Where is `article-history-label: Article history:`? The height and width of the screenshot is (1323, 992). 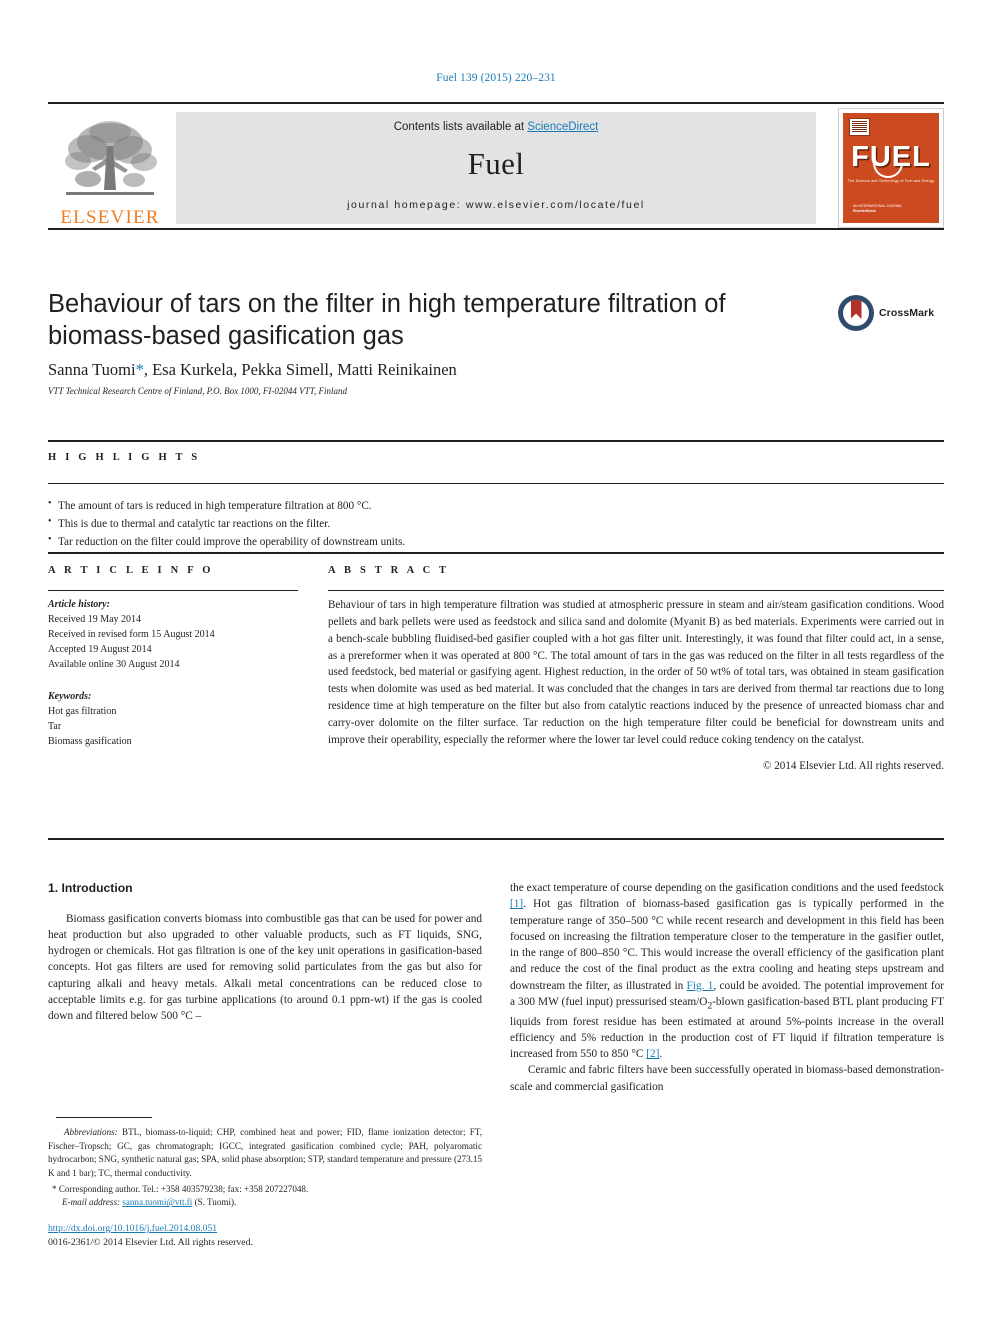
article-history-label: Article history: is located at coordinates (79, 604).